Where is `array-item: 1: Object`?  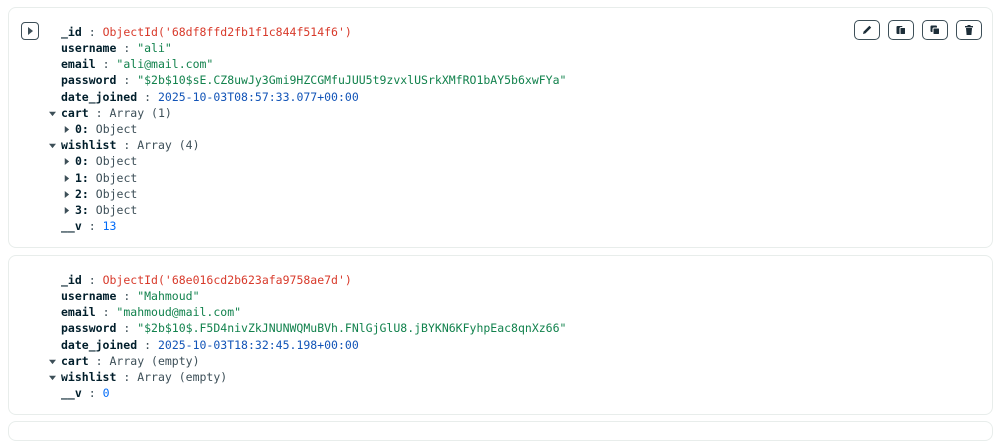
array-item: 1: Object is located at coordinates (101, 178).